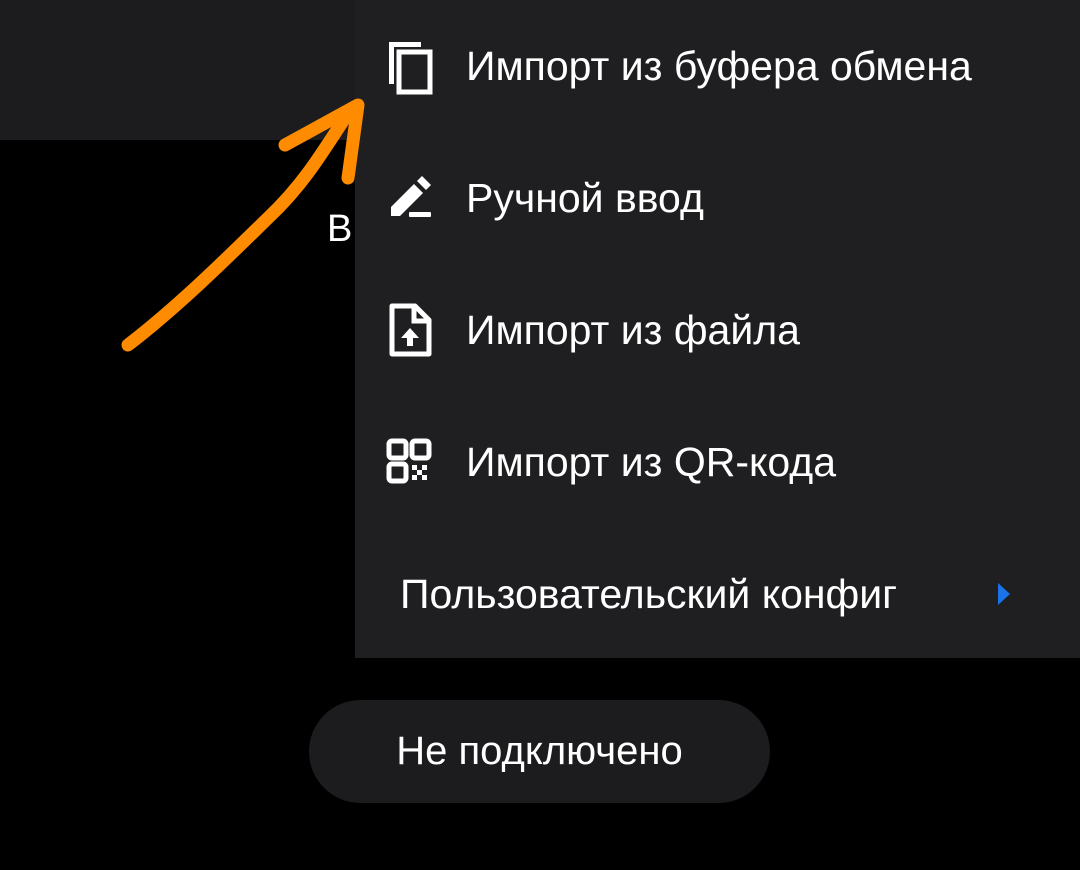 This screenshot has width=1080, height=870. I want to click on chevron-right-icon, so click(1004, 594).